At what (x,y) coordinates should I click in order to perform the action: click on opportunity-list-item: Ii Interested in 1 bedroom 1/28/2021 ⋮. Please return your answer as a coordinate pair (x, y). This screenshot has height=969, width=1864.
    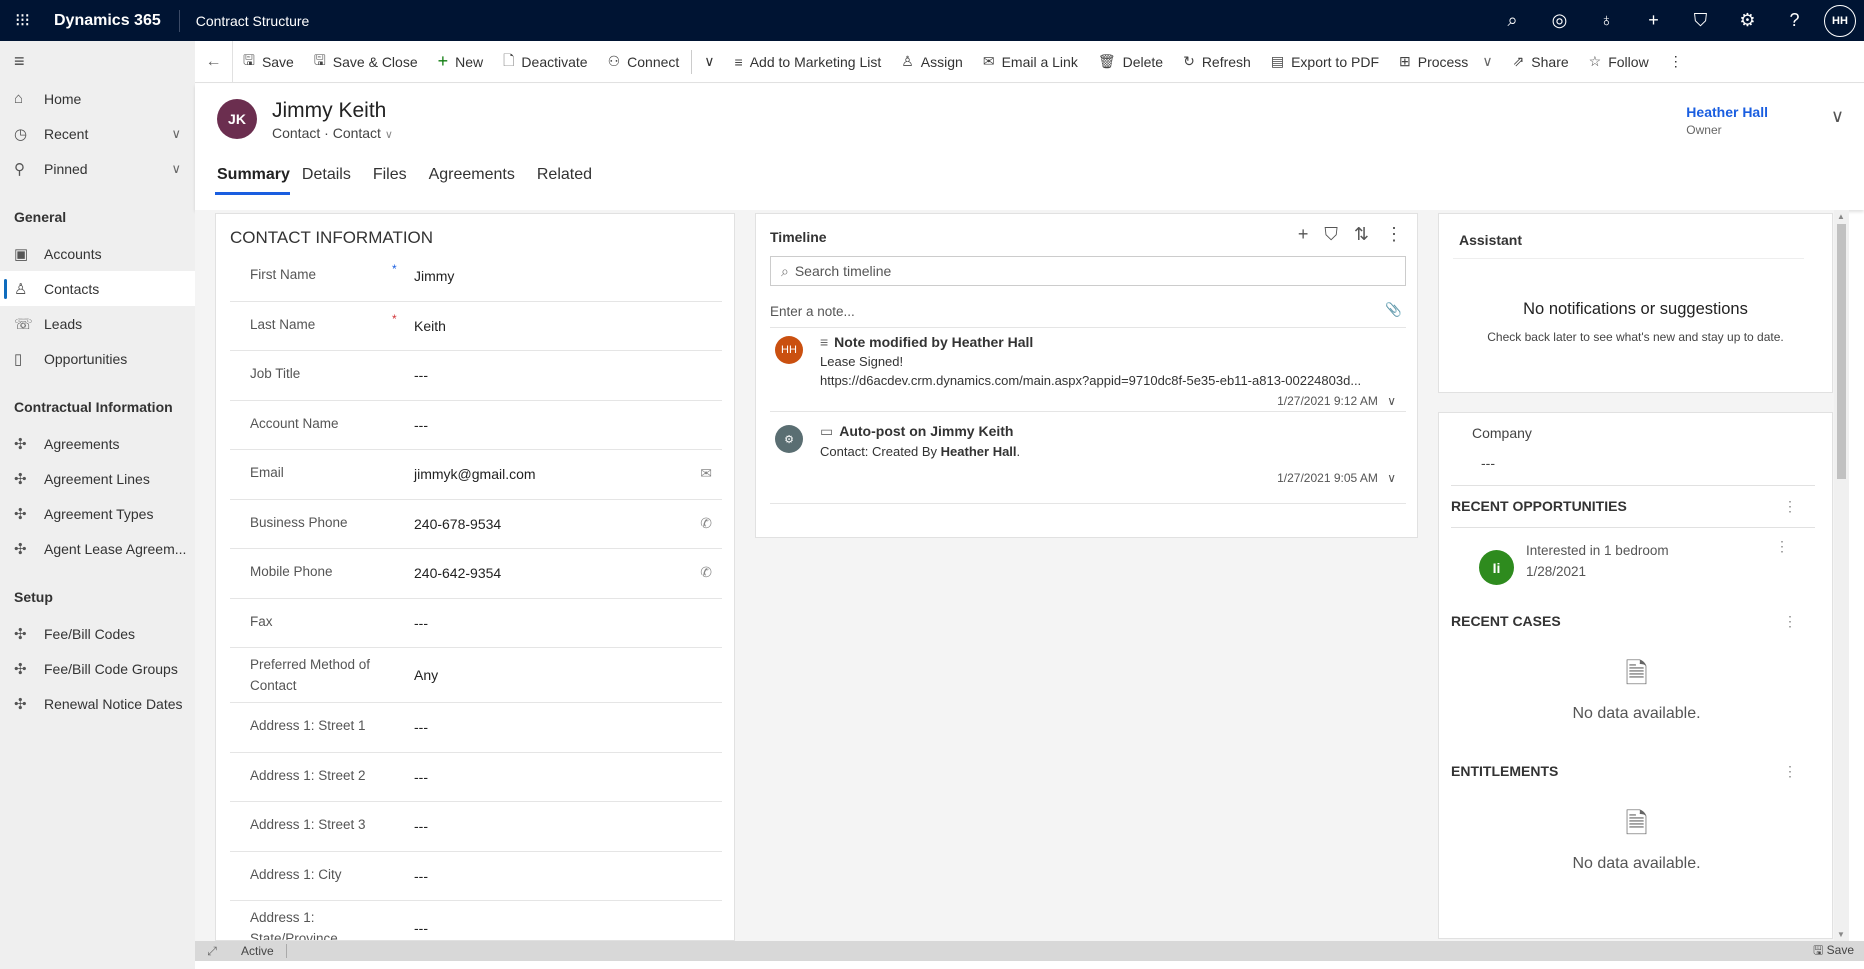
    Looking at the image, I should click on (1633, 567).